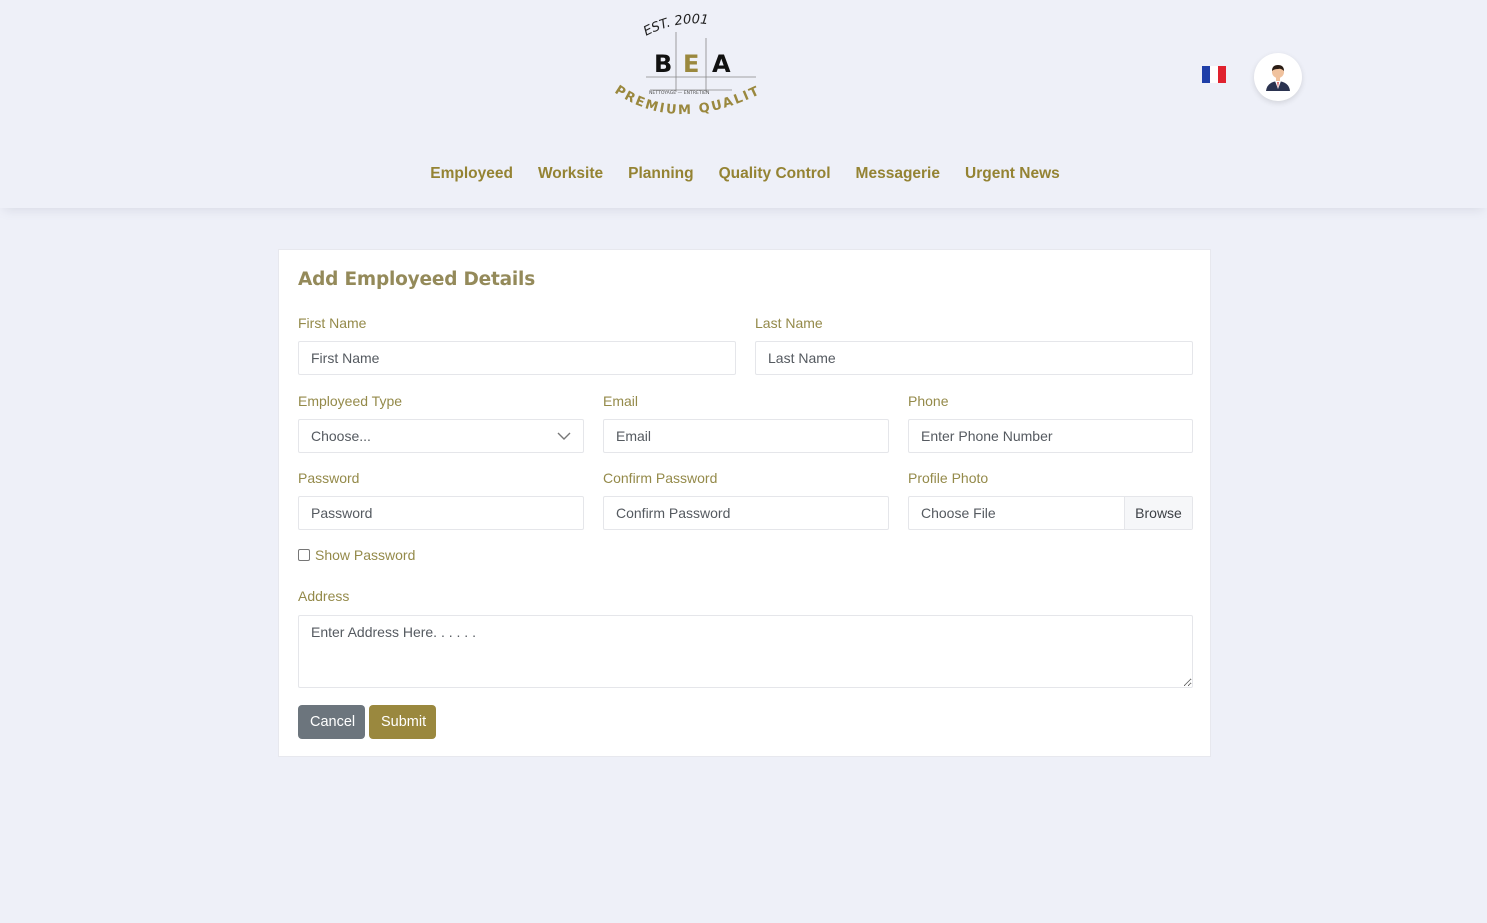  Describe the element at coordinates (417, 279) in the screenshot. I see `form-title: Add Employeed Details` at that location.